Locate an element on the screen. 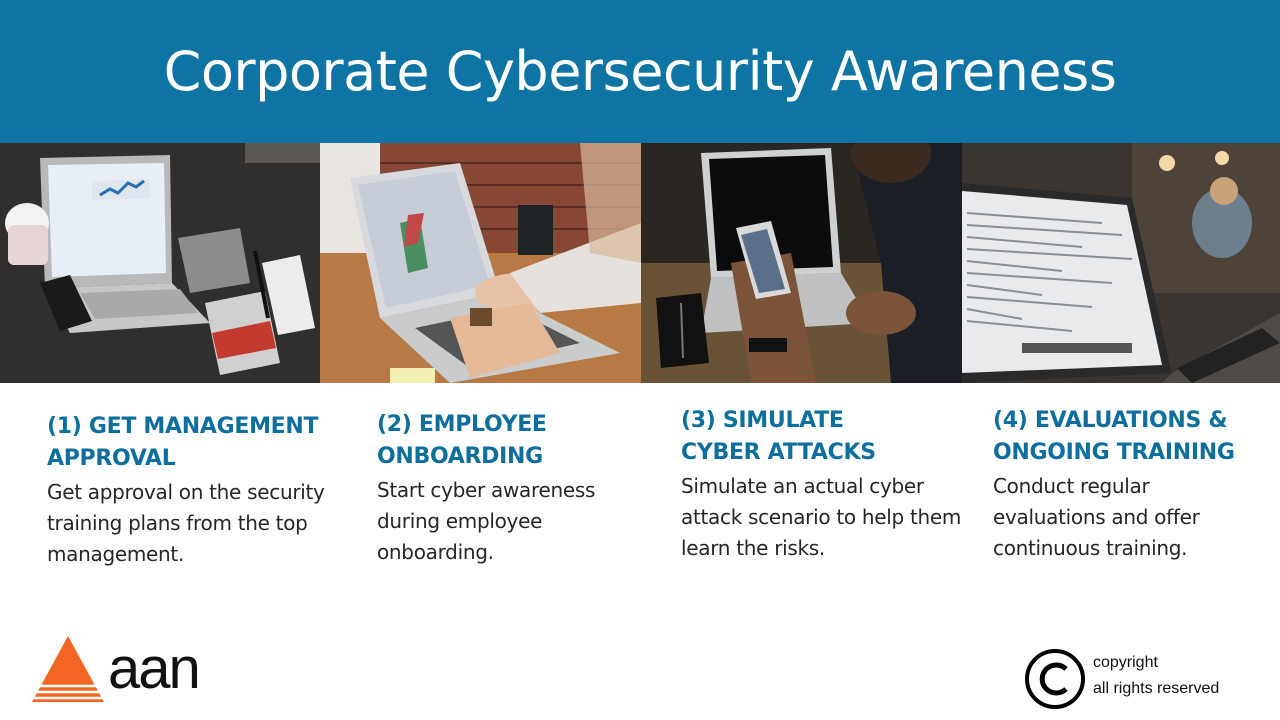  step-title: (1) GET MANAGEMENT APPROVAL is located at coordinates (183, 442).